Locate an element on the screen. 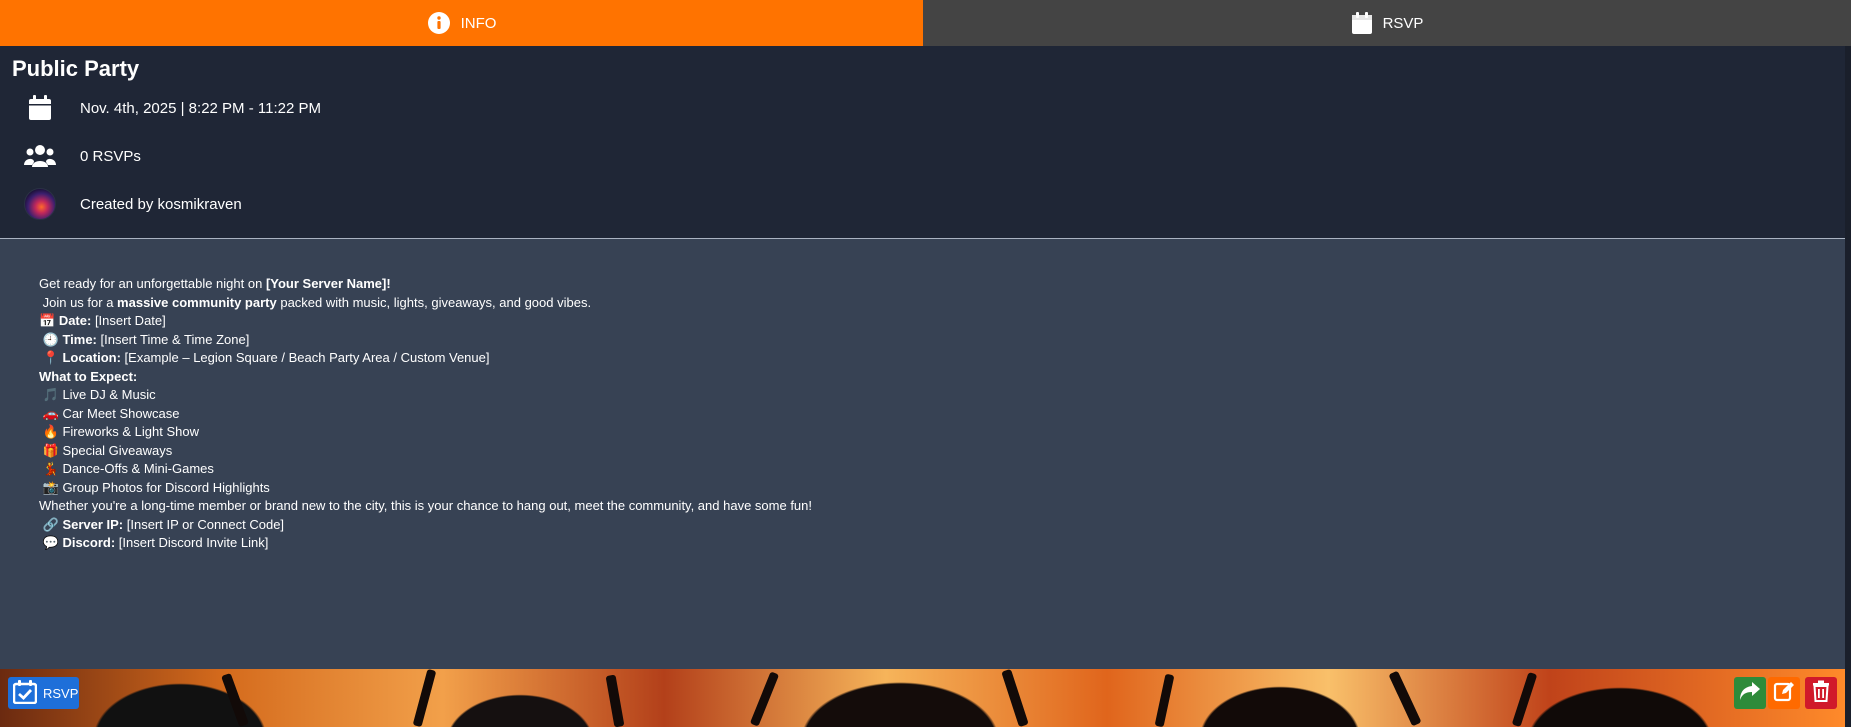  list-item: 📸 Group Photos for Discord Highlights is located at coordinates (156, 487).